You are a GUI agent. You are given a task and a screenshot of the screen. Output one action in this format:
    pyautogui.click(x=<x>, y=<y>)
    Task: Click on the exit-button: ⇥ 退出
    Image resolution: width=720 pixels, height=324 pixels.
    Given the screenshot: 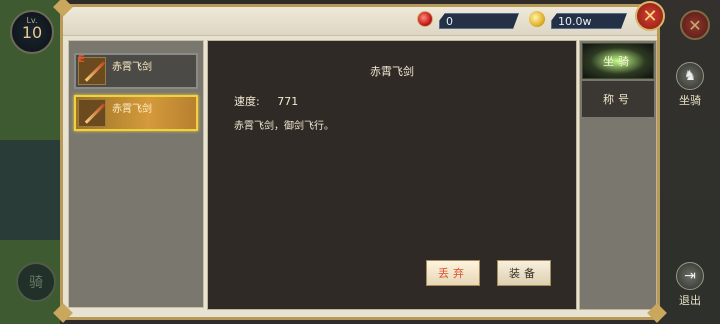 What is the action you would take?
    pyautogui.click(x=690, y=285)
    